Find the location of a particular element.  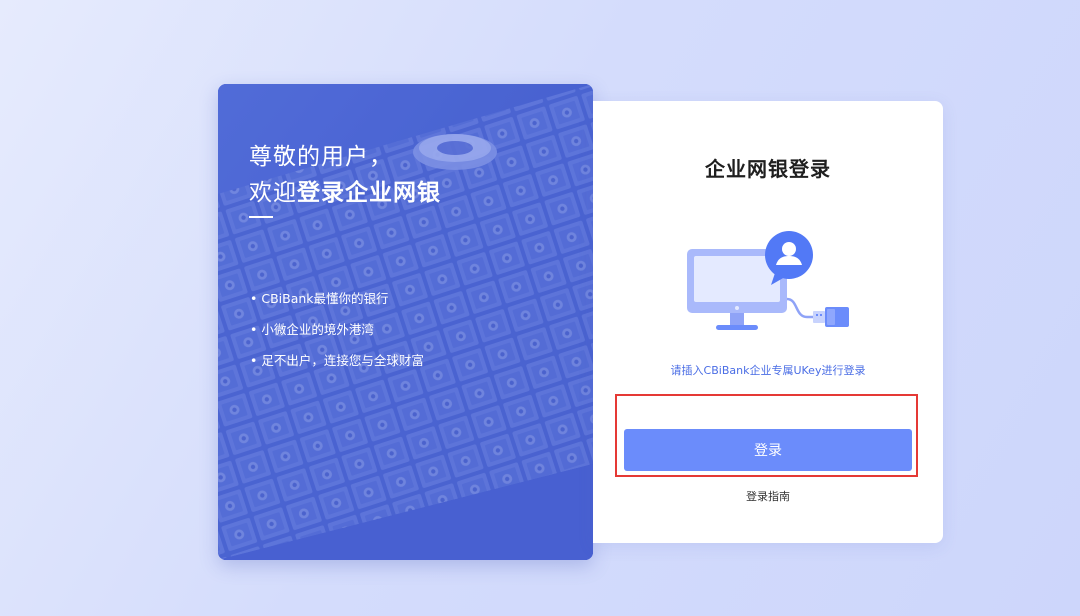

hero-bullet-list: CBiBank最懂你的银行 小微企业的境外港湾 足不出户，连接您与全球财富 is located at coordinates (337, 336).